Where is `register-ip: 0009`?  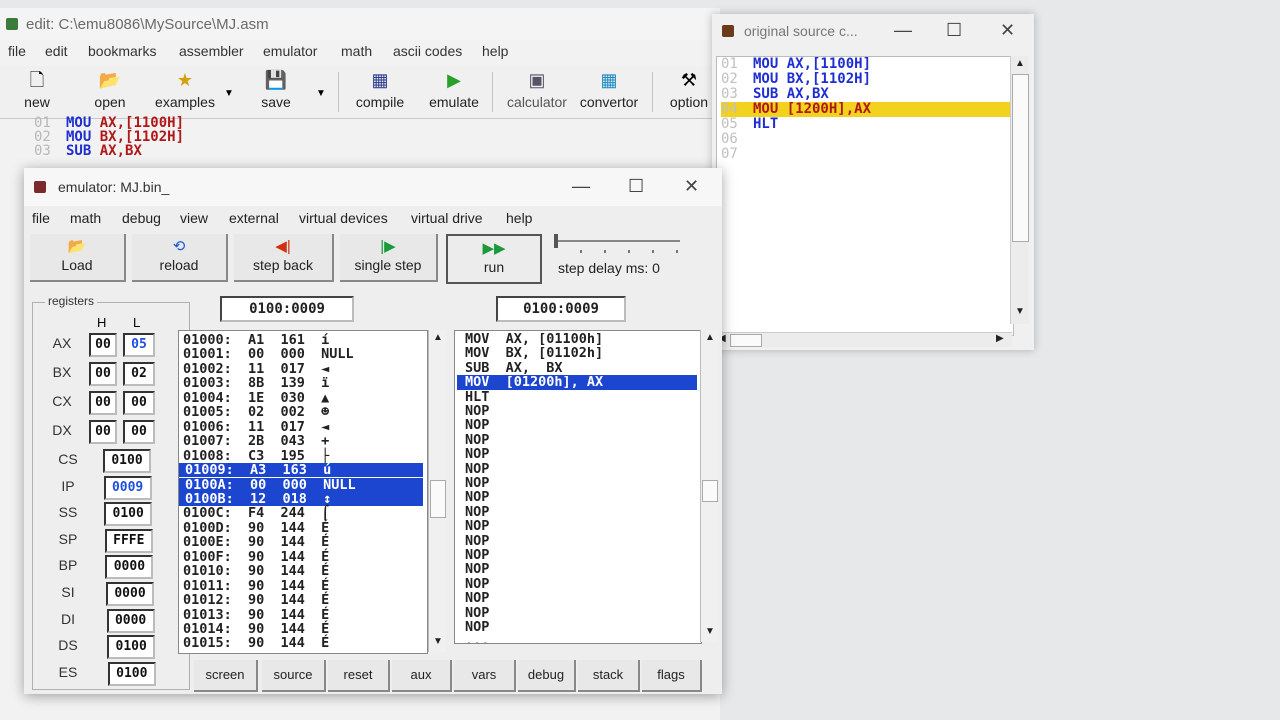 register-ip: 0009 is located at coordinates (127, 487).